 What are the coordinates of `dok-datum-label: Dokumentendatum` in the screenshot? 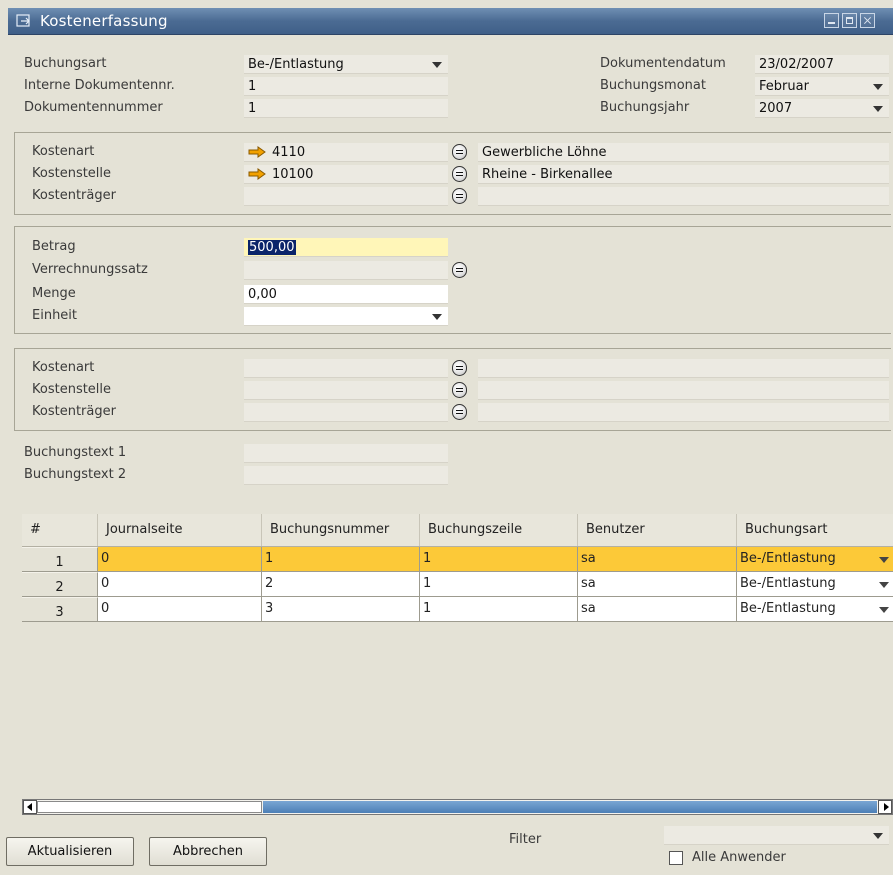 It's located at (663, 63).